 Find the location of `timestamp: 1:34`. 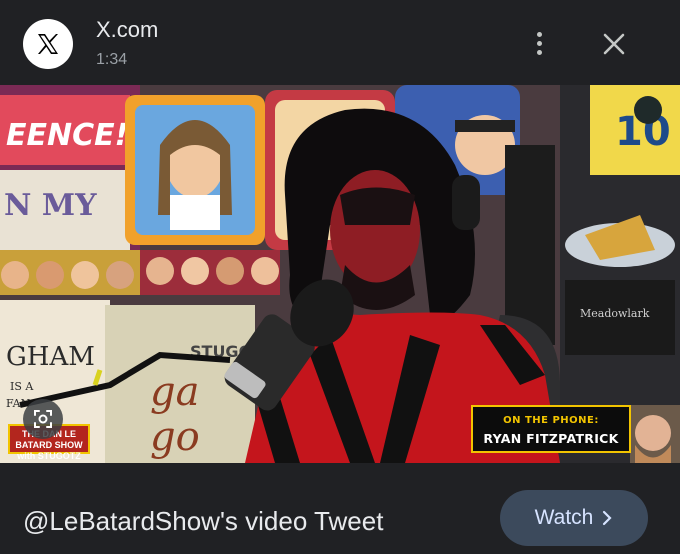

timestamp: 1:34 is located at coordinates (112, 59).